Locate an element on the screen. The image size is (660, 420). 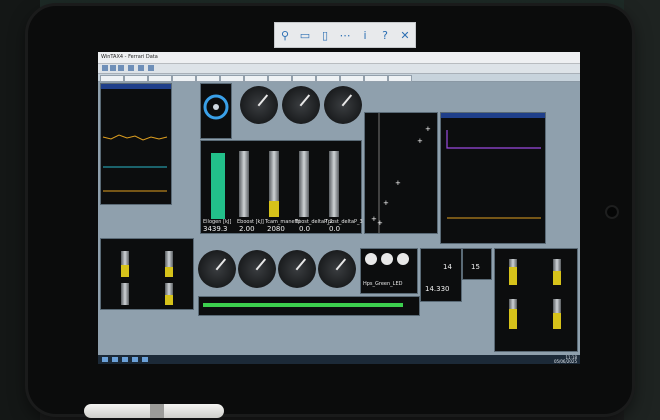
bar-value-3: 2080 is located at coordinates (276, 229).